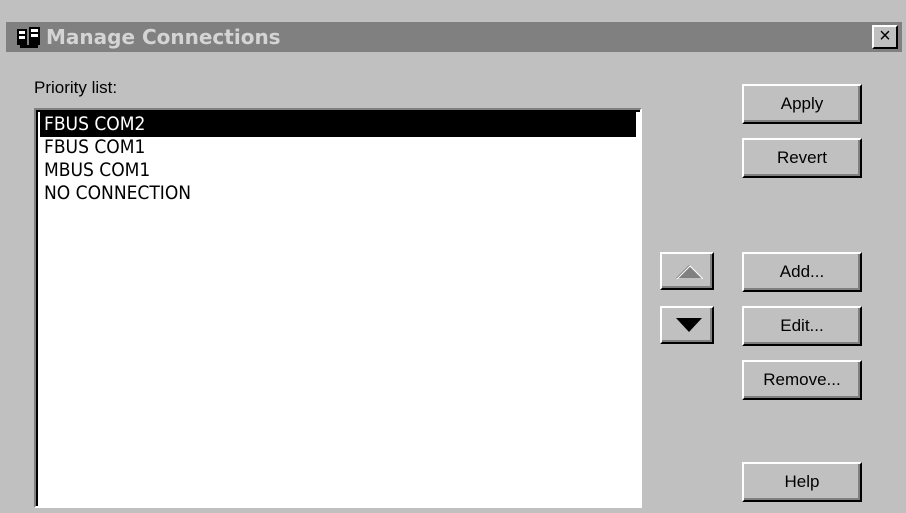  I want to click on arrow-down-icon, so click(689, 325).